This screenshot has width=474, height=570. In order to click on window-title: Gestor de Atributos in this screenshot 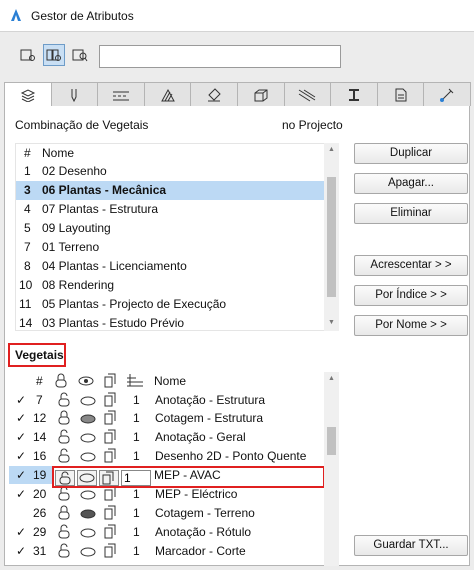, I will do `click(82, 16)`.